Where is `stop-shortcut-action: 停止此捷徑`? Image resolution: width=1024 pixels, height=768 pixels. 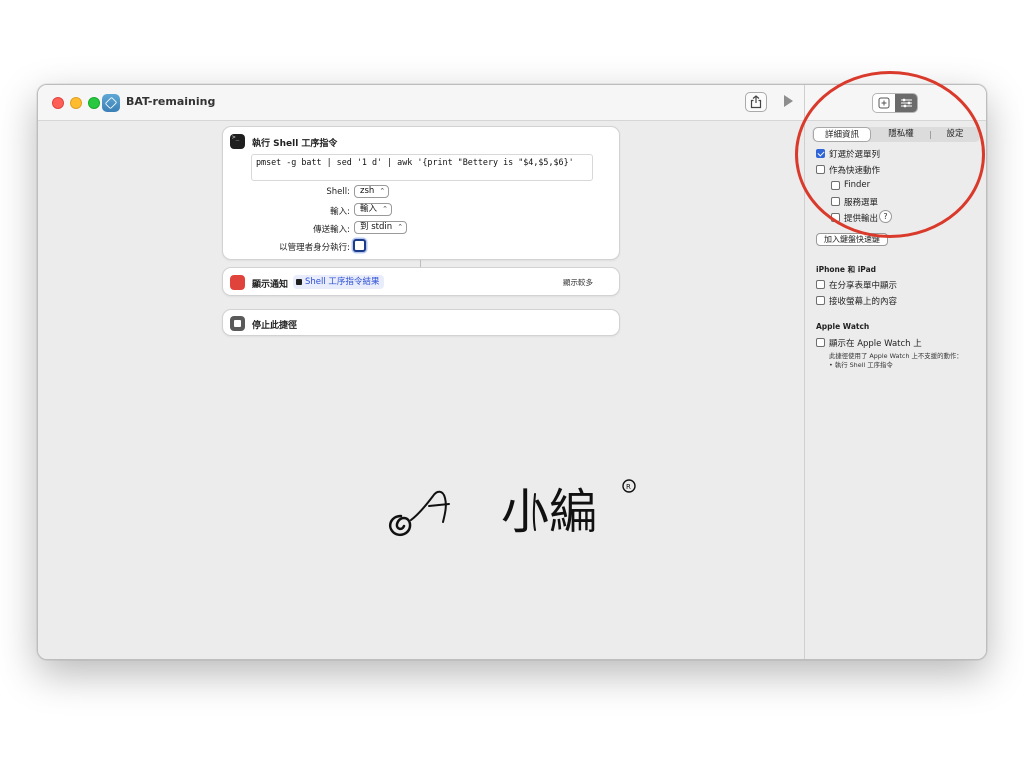
stop-shortcut-action: 停止此捷徑 is located at coordinates (421, 322).